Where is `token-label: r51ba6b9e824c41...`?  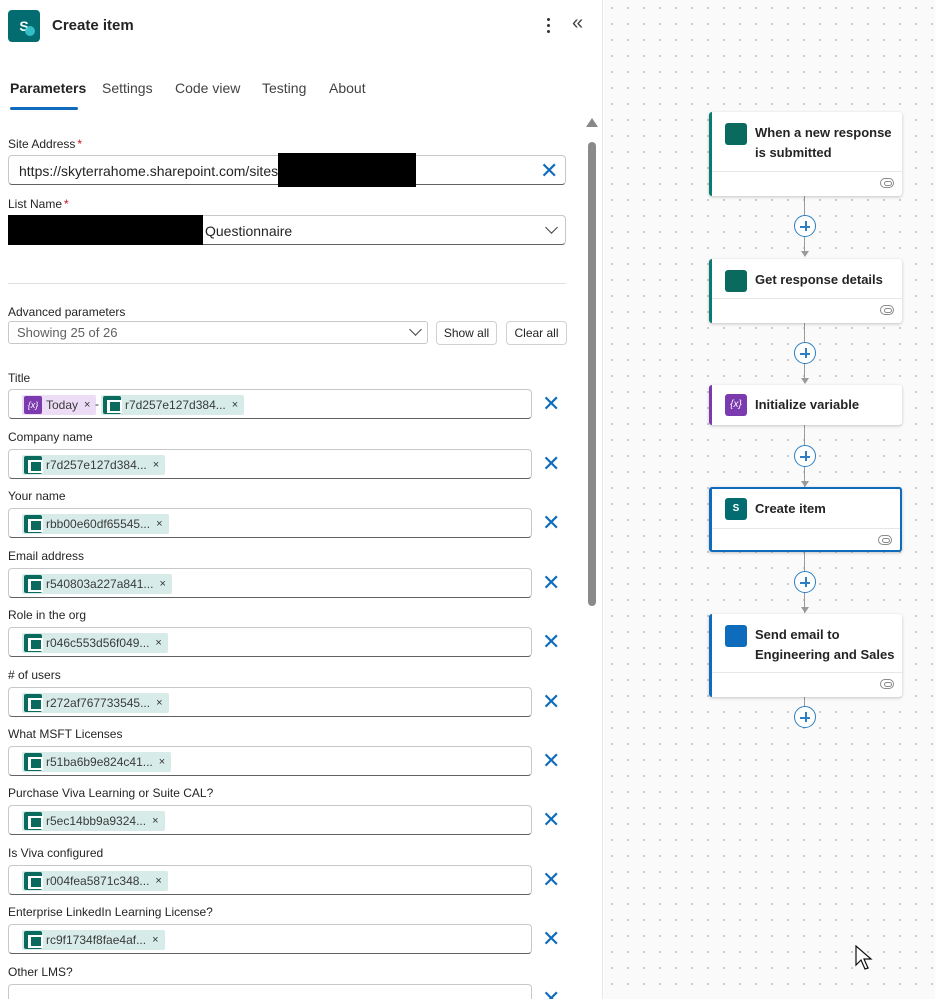 token-label: r51ba6b9e824c41... is located at coordinates (99, 762).